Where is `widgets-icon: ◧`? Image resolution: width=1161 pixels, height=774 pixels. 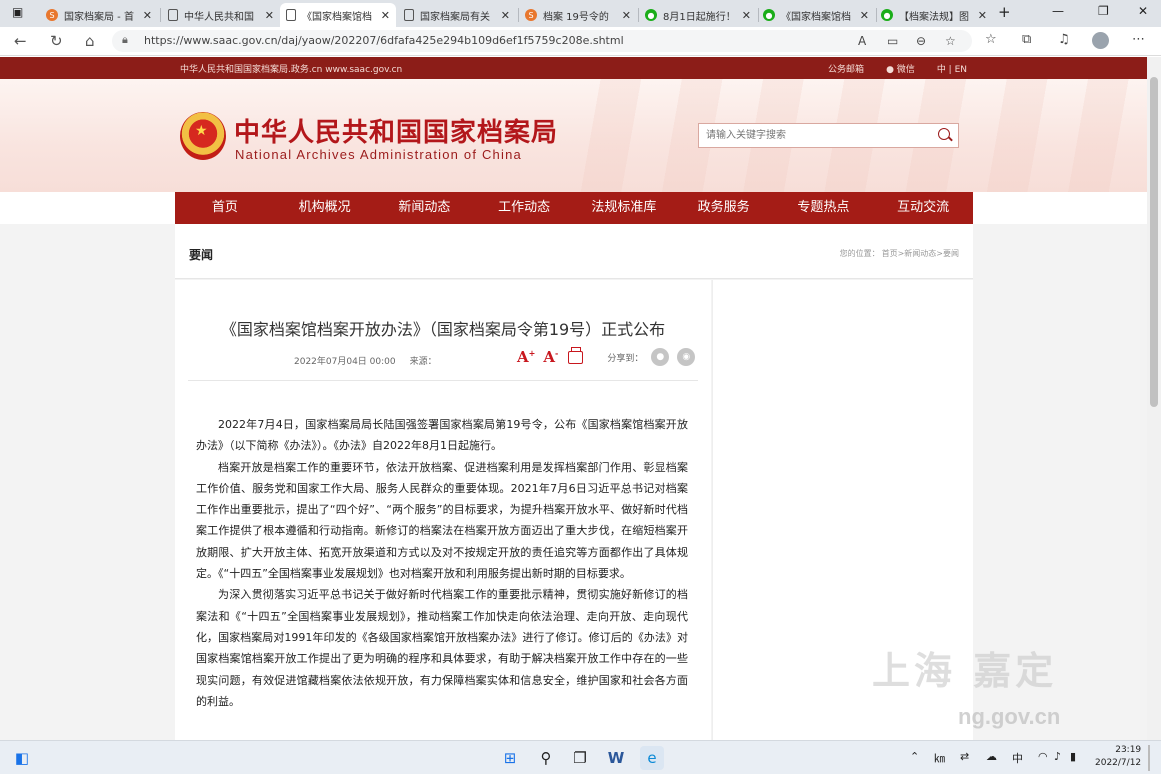 widgets-icon: ◧ is located at coordinates (22, 758).